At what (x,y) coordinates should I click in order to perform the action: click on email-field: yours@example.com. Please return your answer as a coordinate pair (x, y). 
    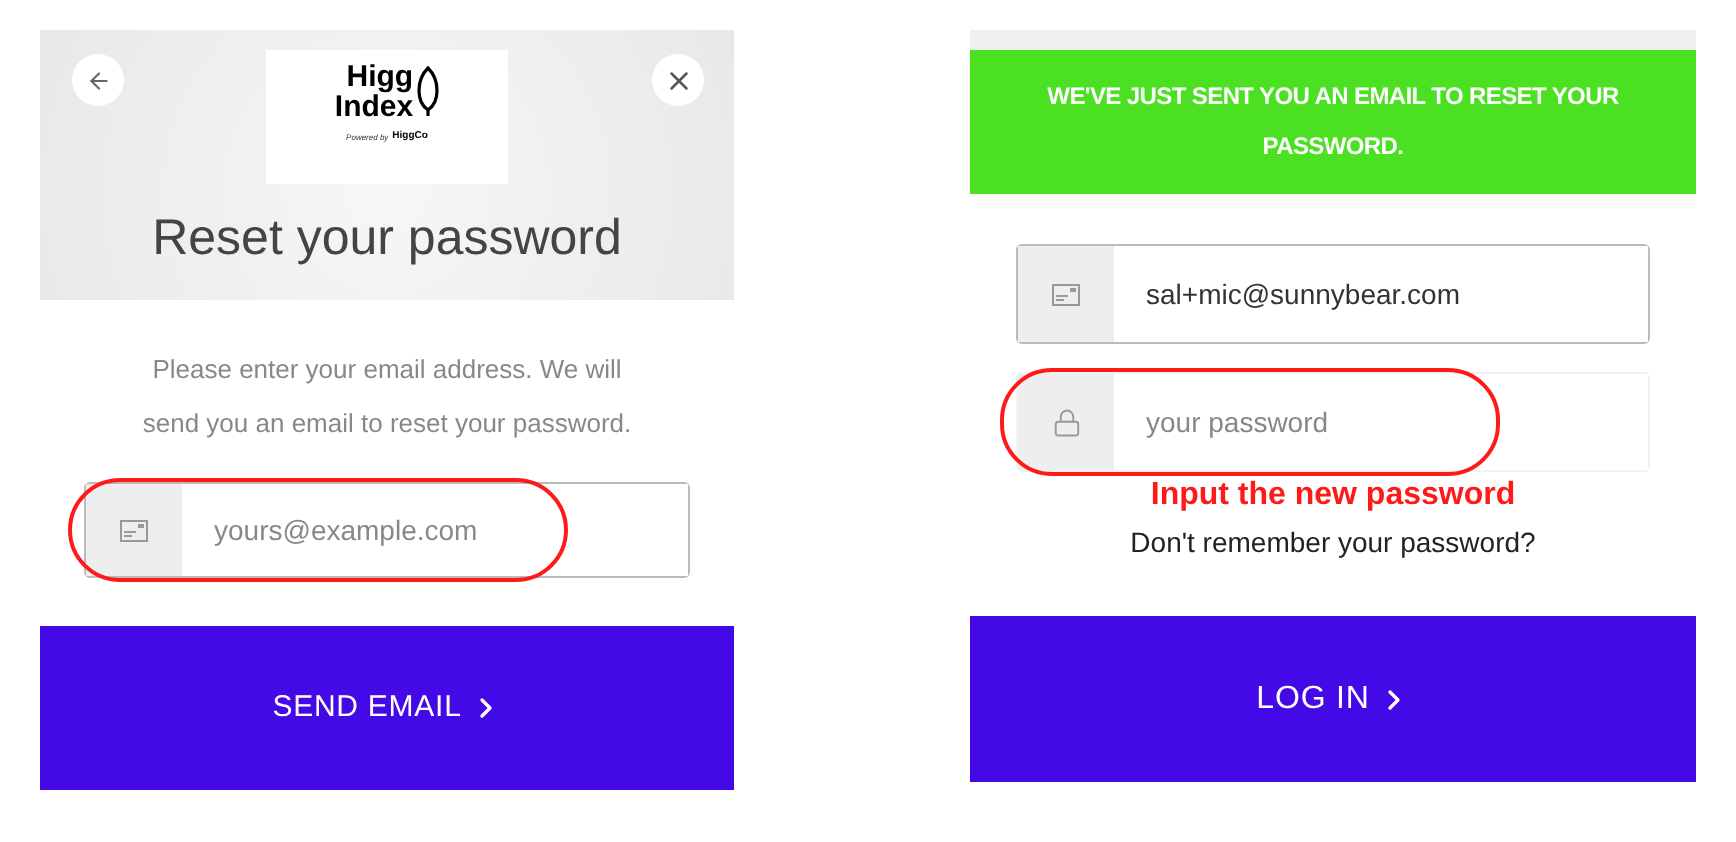
    Looking at the image, I should click on (387, 530).